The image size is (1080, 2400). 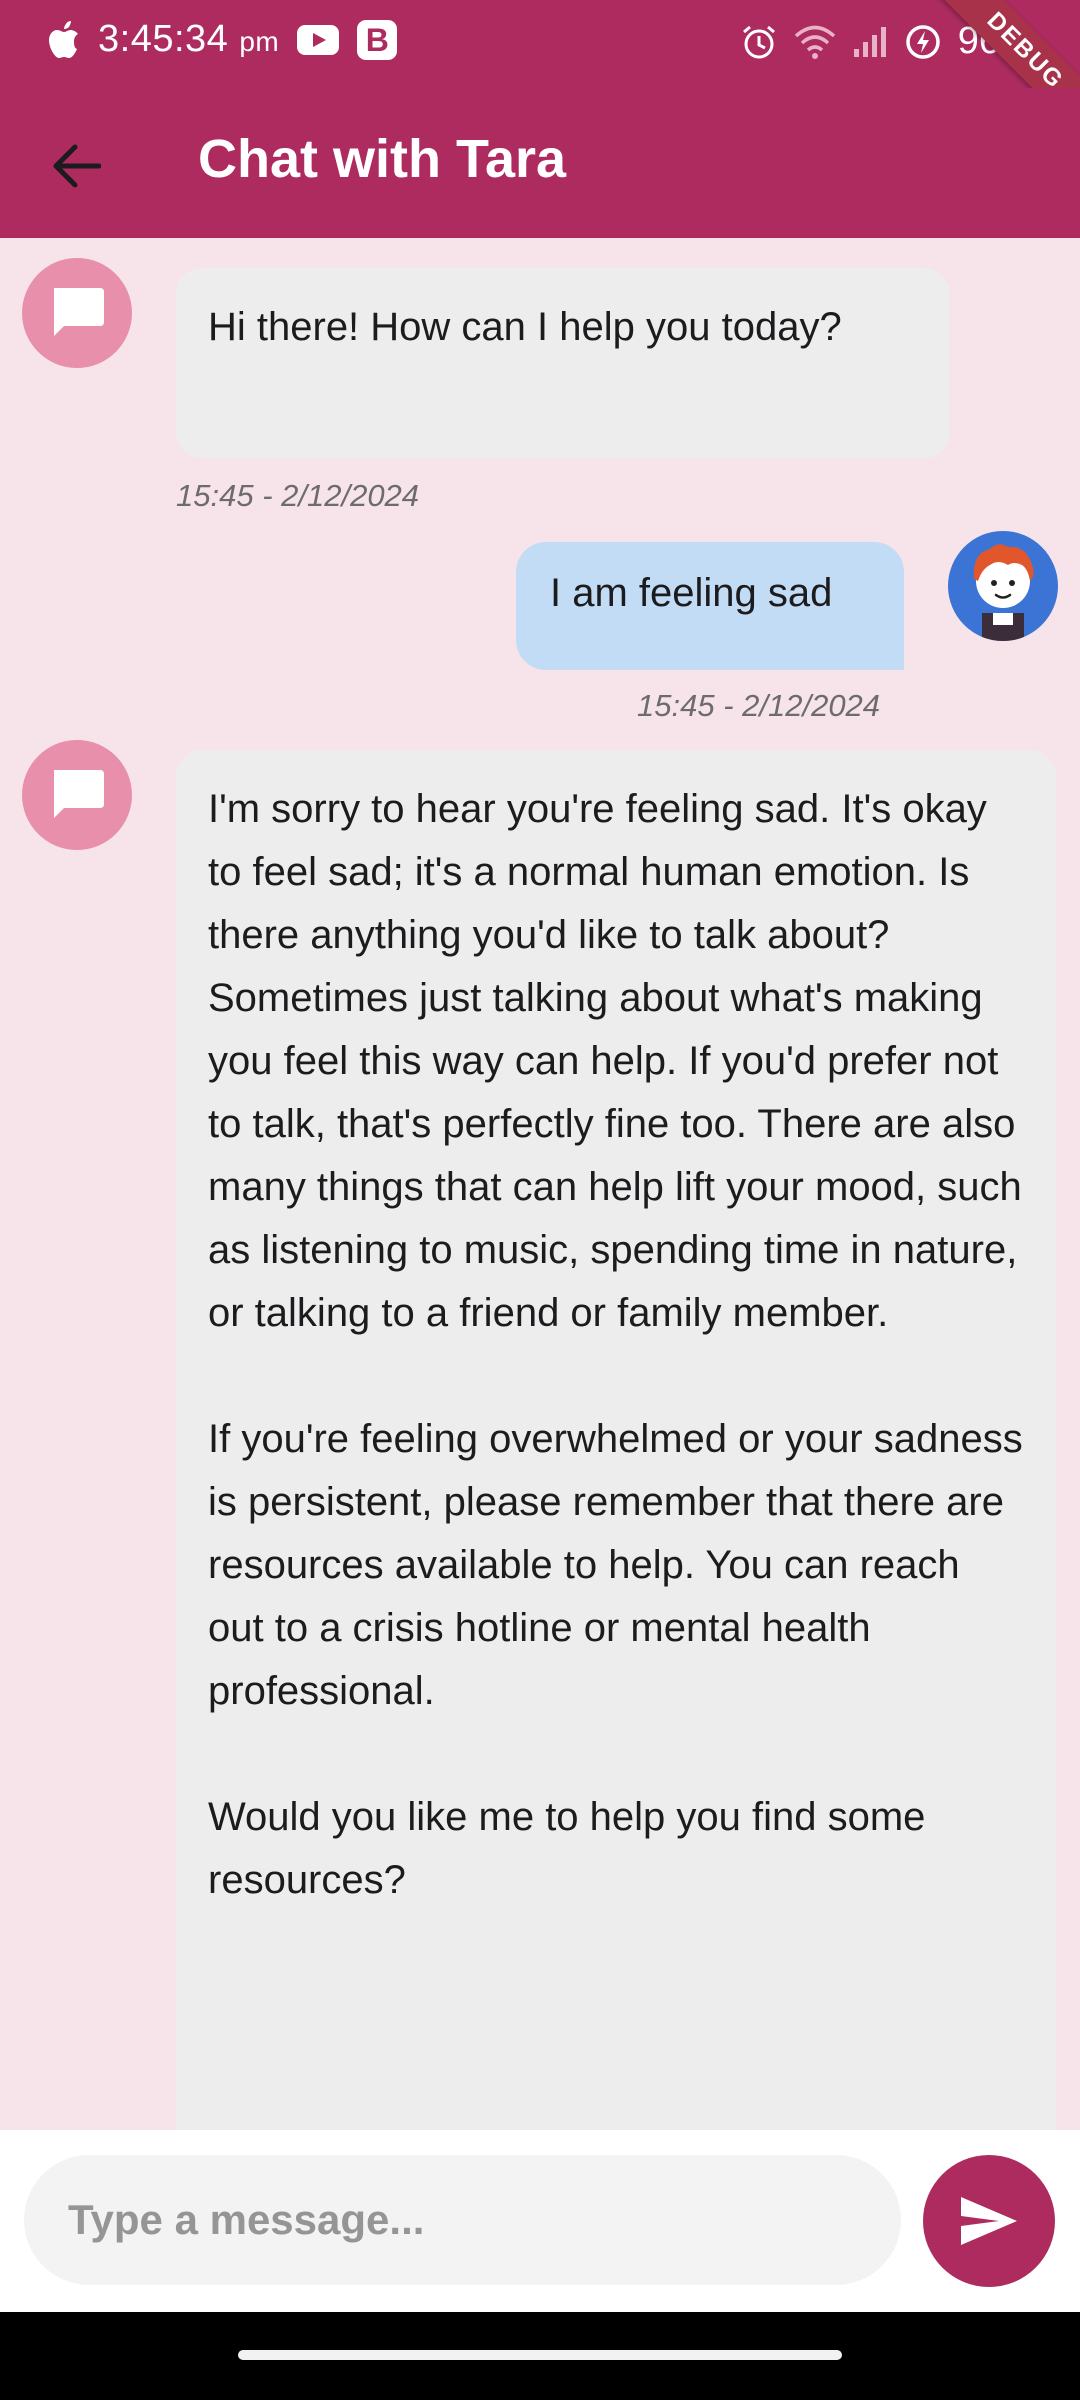 I want to click on system-nav-bar, so click(x=540, y=2356).